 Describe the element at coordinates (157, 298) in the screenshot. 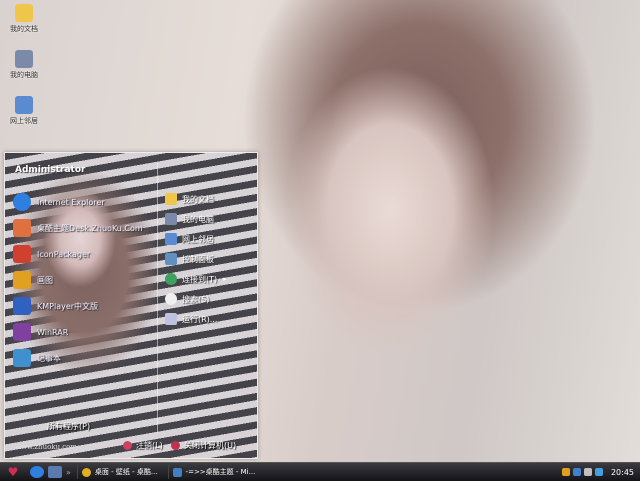

I see `start-menu-divider` at that location.